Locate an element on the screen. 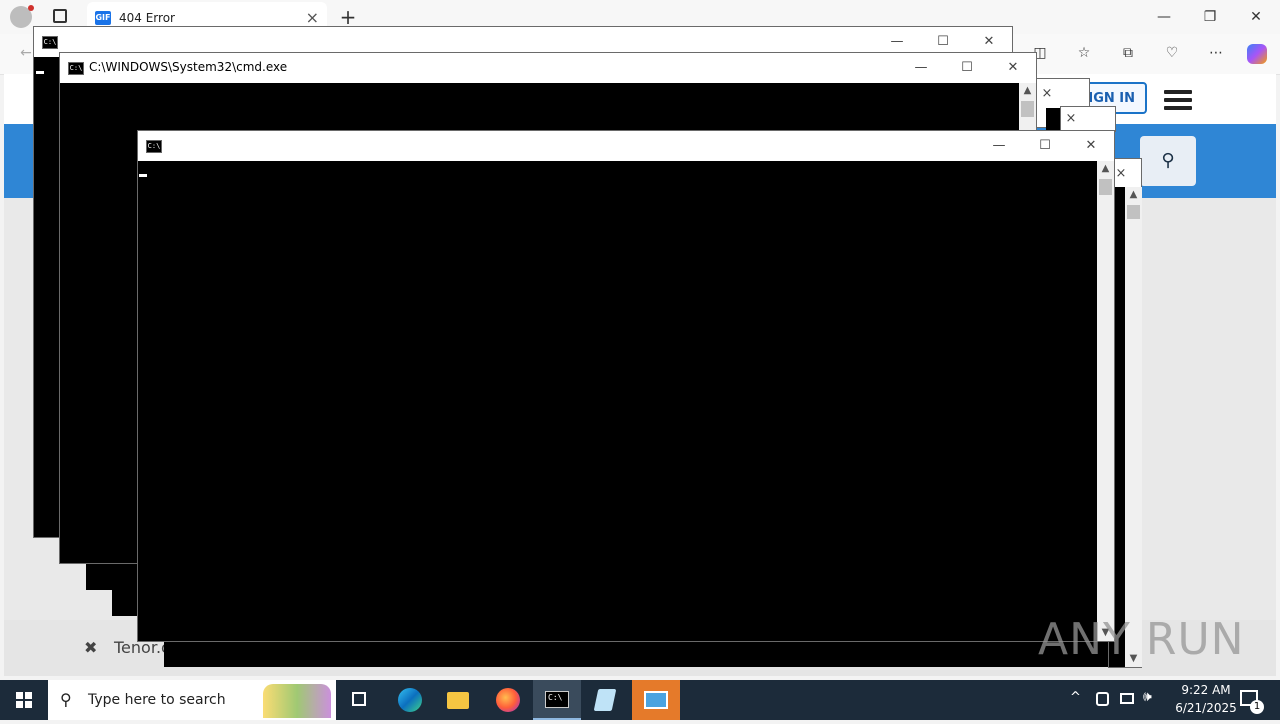 The image size is (1280, 724). tray-security-icon is located at coordinates (1102, 699).